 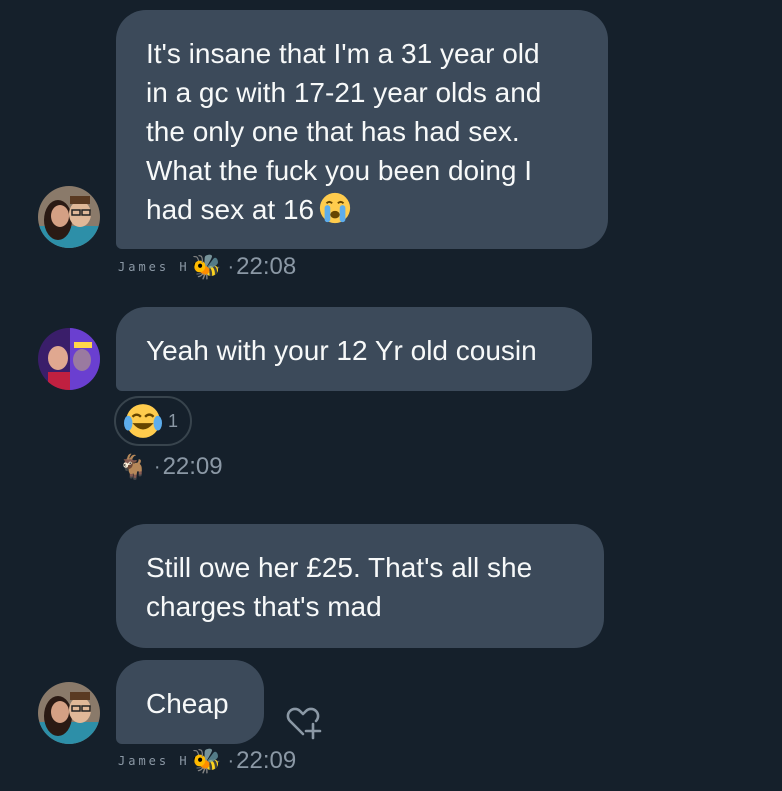 I want to click on add-reaction-button, so click(x=304, y=723).